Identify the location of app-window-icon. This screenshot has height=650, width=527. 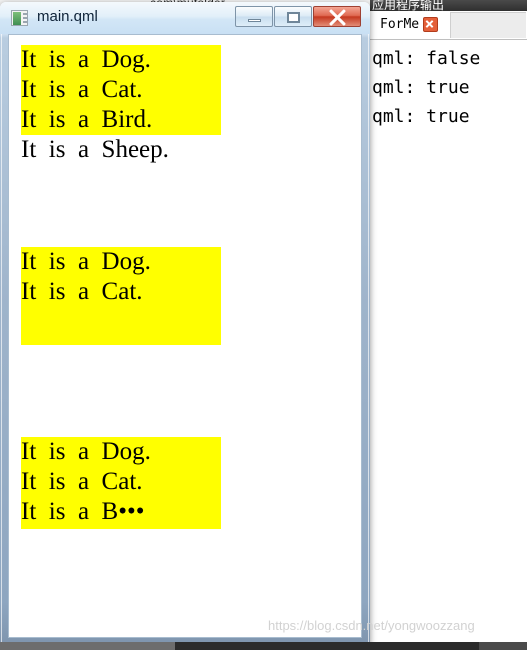
(19, 18).